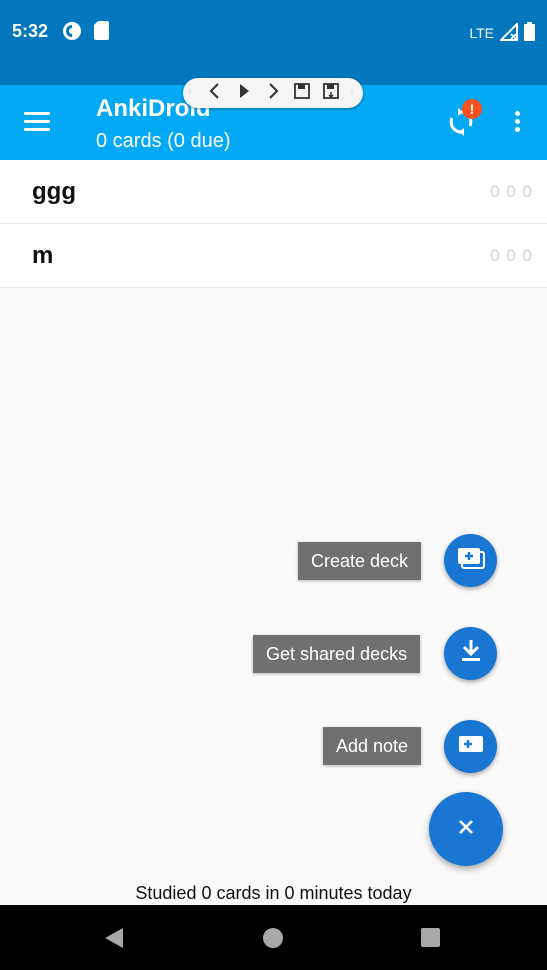 This screenshot has height=970, width=547. I want to click on recents-icon, so click(430, 937).